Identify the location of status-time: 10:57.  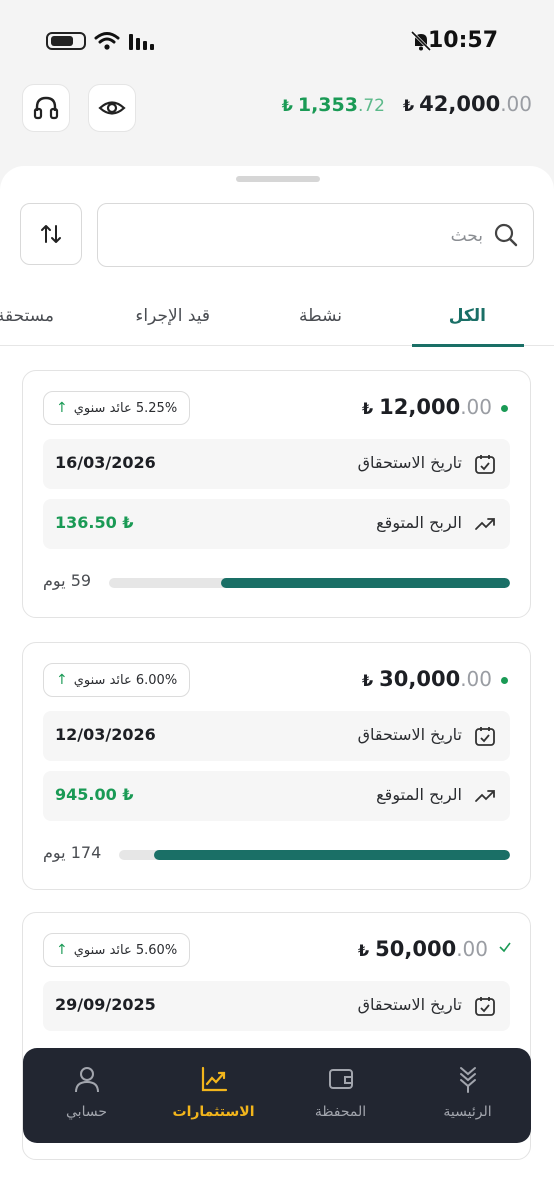
(462, 40).